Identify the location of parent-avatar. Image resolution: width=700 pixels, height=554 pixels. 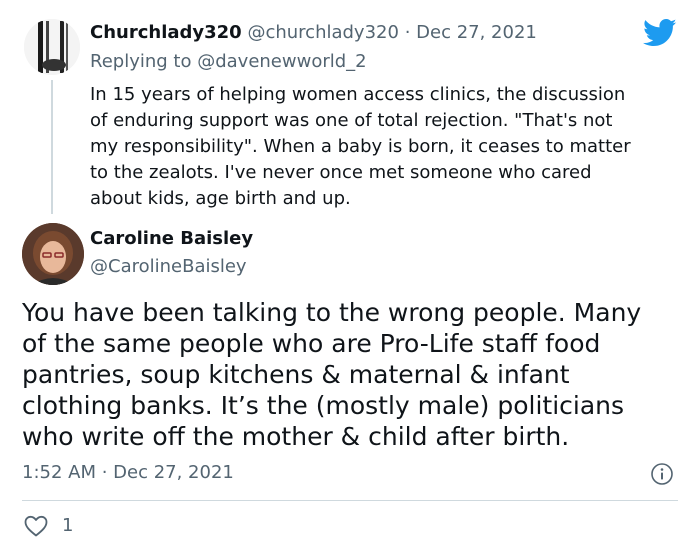
(52, 47).